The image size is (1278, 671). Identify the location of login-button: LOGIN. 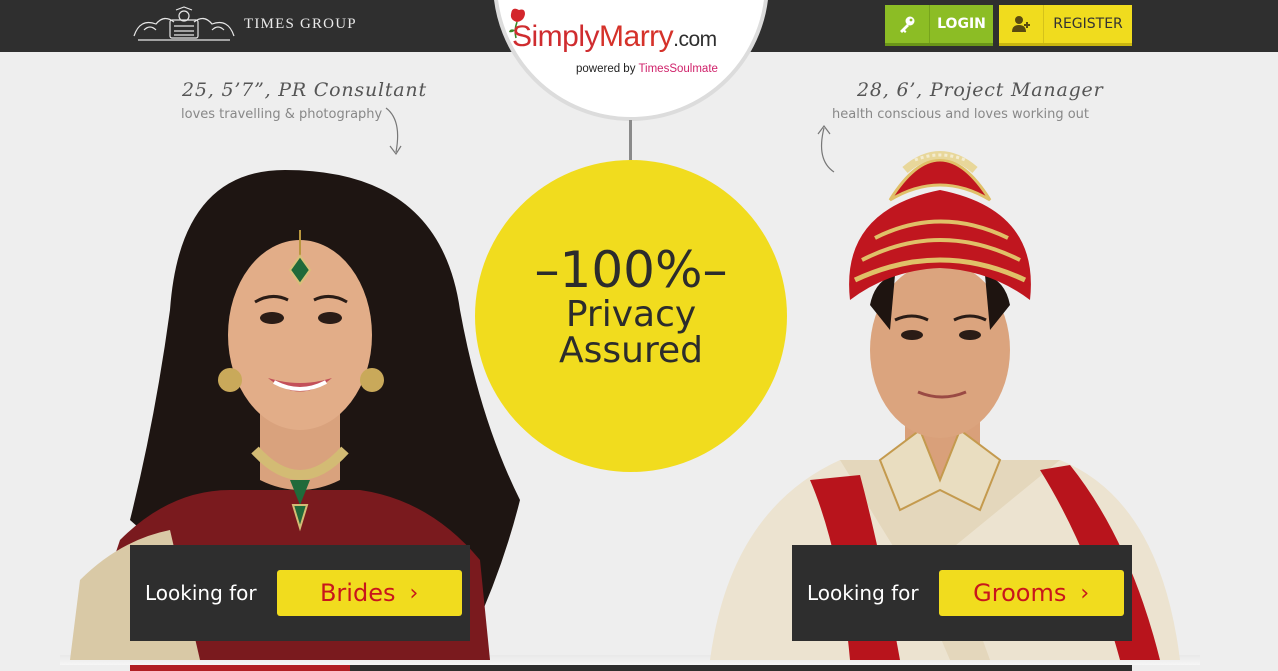
(939, 25).